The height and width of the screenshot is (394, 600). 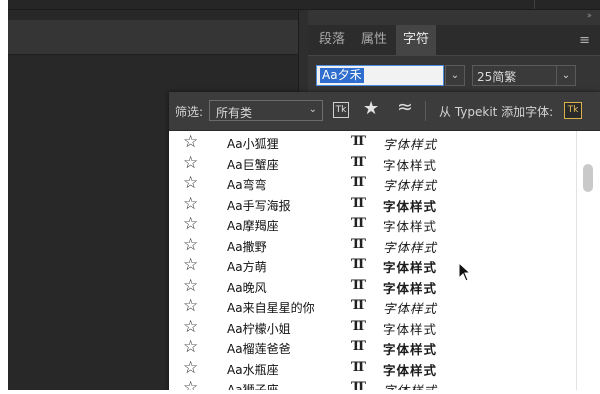 I want to click on font-name: Aa水瓶座, so click(x=253, y=369).